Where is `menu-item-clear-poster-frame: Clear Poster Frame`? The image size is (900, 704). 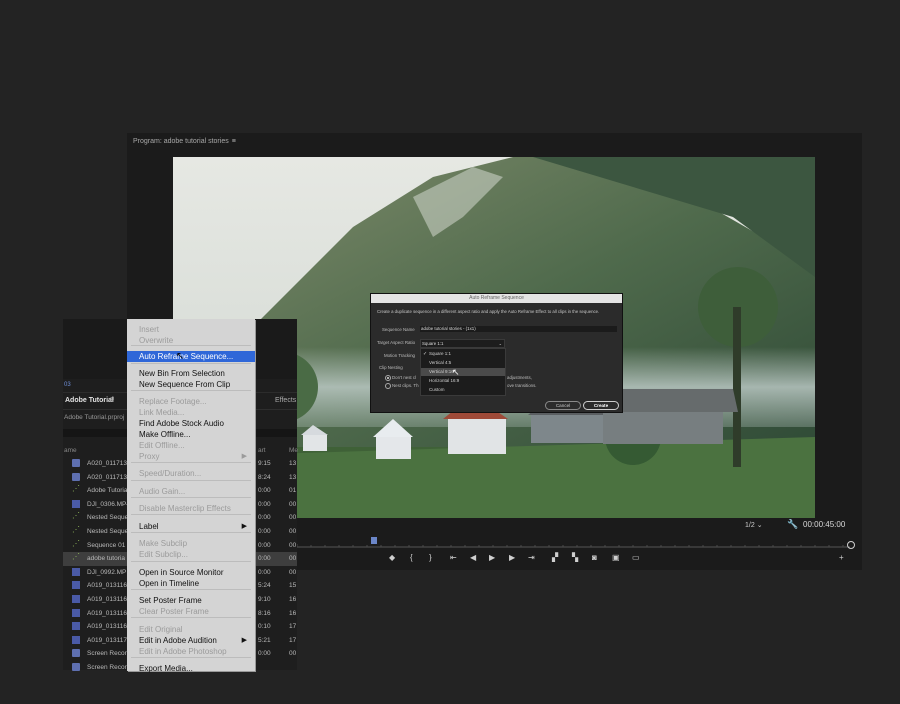
menu-item-clear-poster-frame: Clear Poster Frame is located at coordinates (191, 611).